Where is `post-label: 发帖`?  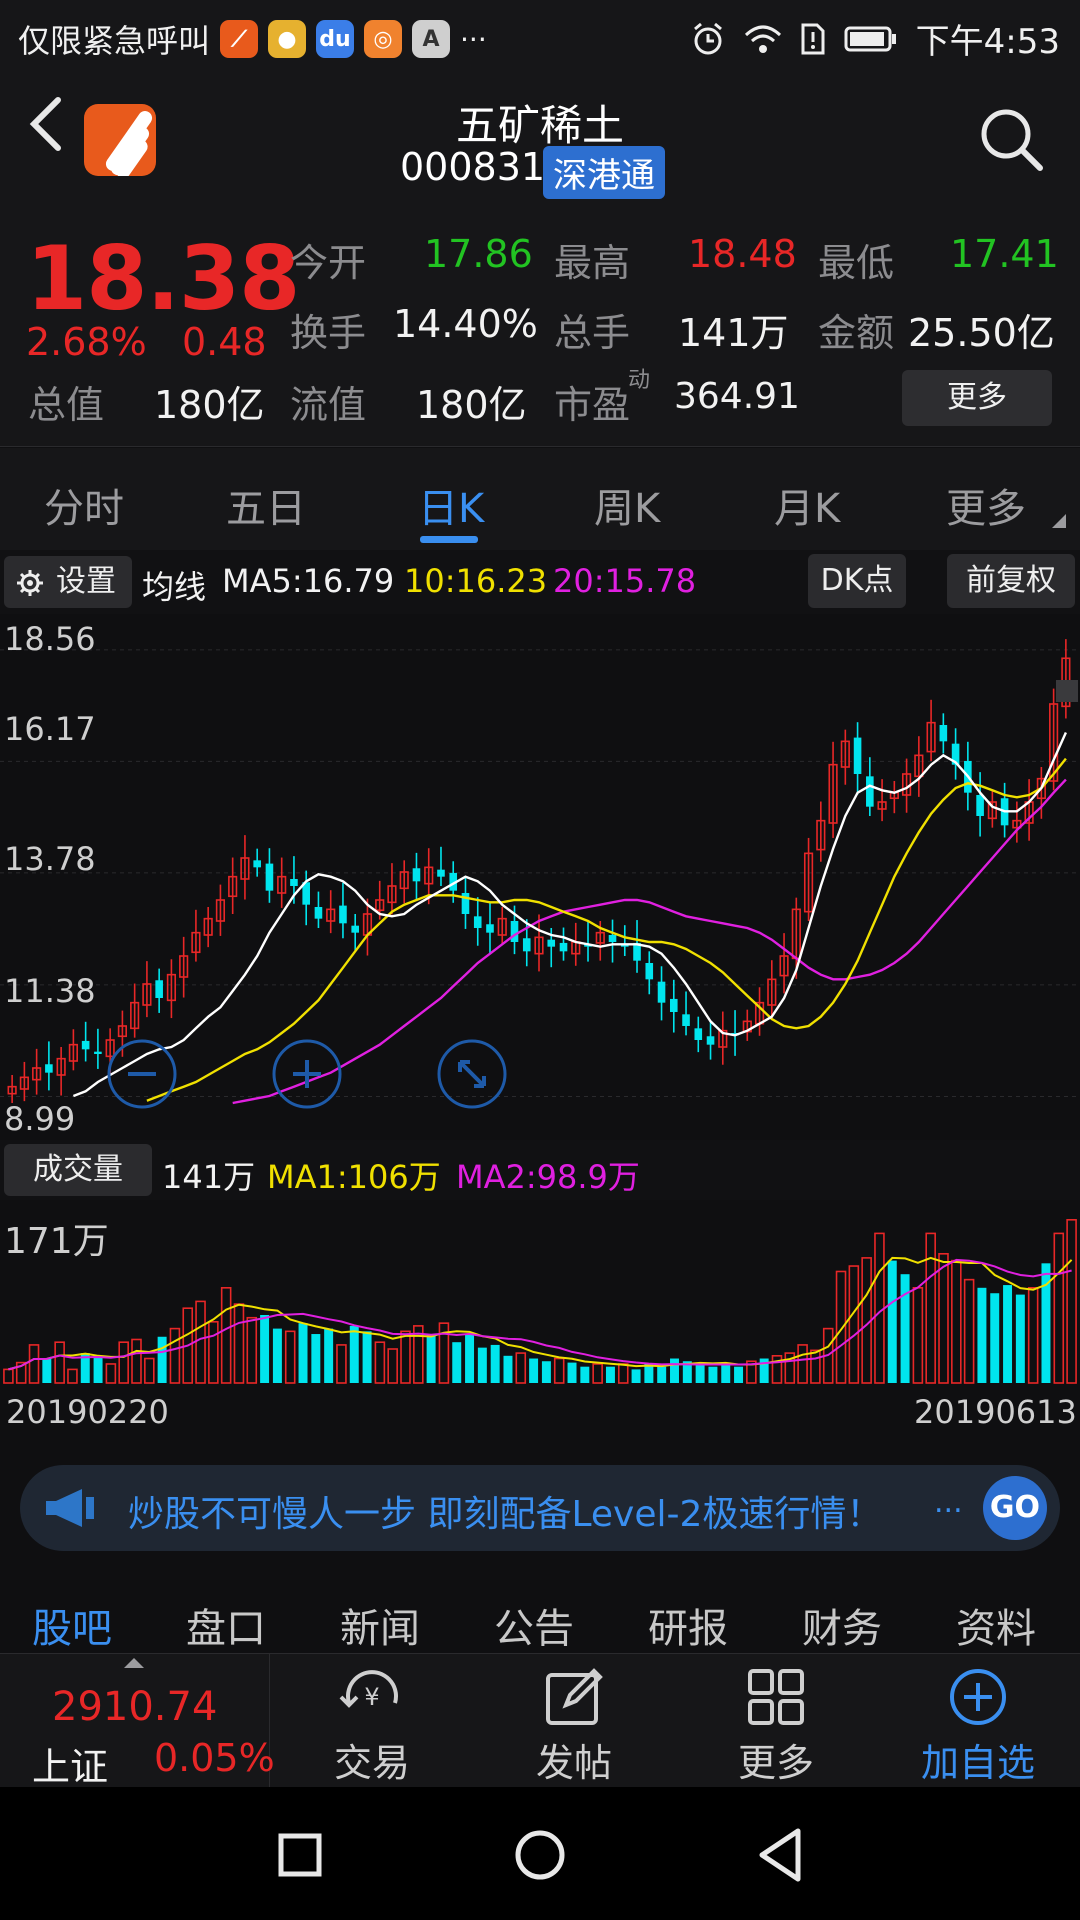 post-label: 发帖 is located at coordinates (573, 1763).